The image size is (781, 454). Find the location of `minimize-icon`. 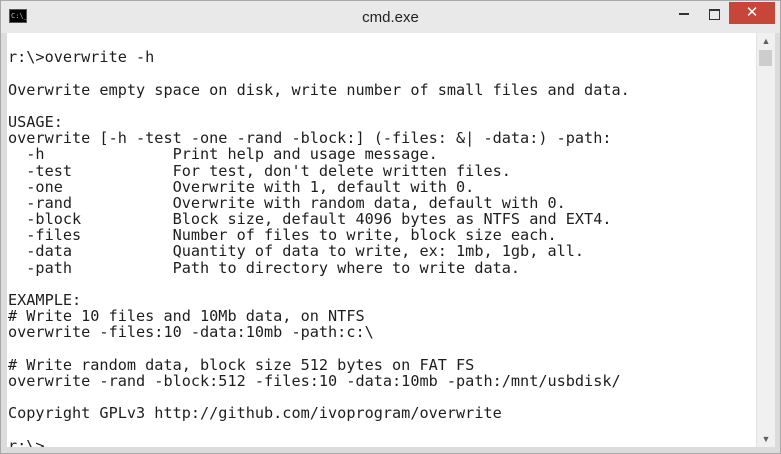

minimize-icon is located at coordinates (684, 14).